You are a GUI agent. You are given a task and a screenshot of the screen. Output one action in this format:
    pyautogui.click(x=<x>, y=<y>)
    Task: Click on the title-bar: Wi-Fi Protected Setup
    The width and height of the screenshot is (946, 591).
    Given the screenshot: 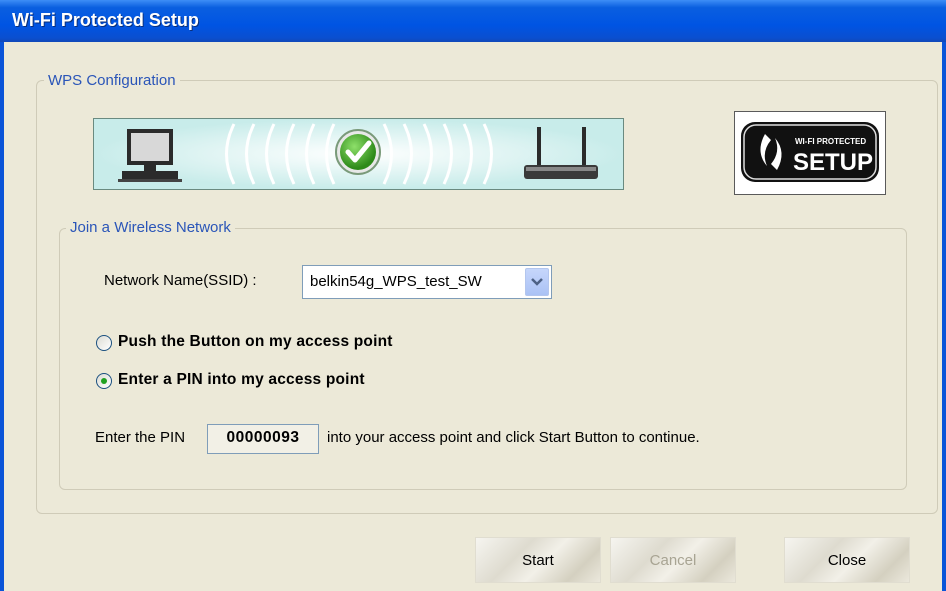 What is the action you would take?
    pyautogui.click(x=473, y=21)
    